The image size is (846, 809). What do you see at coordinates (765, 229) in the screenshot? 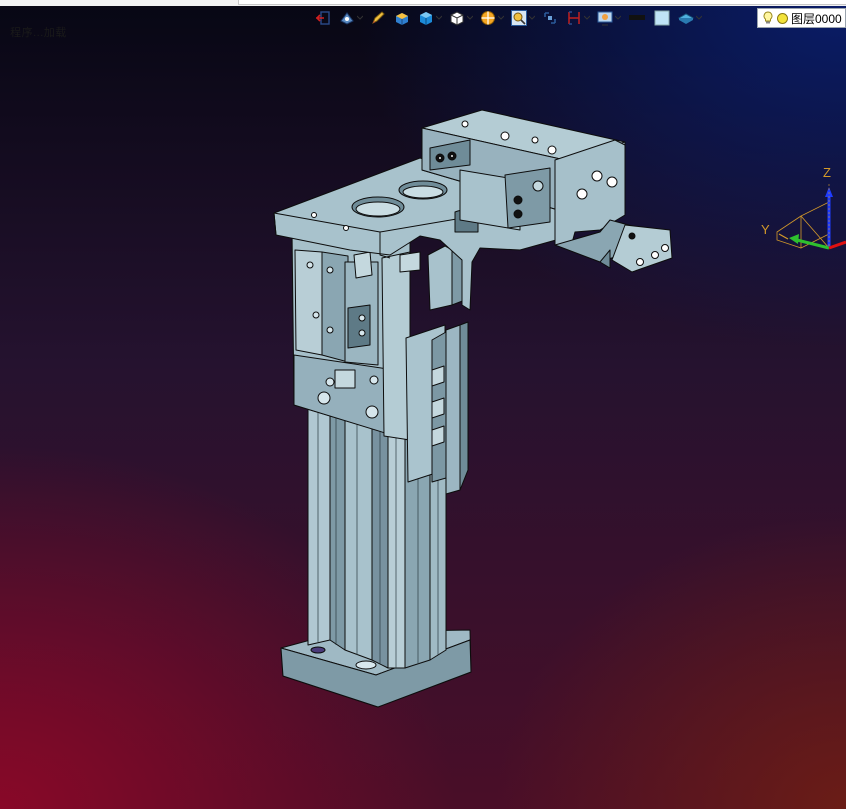
I see `axis-y-label: Y` at bounding box center [765, 229].